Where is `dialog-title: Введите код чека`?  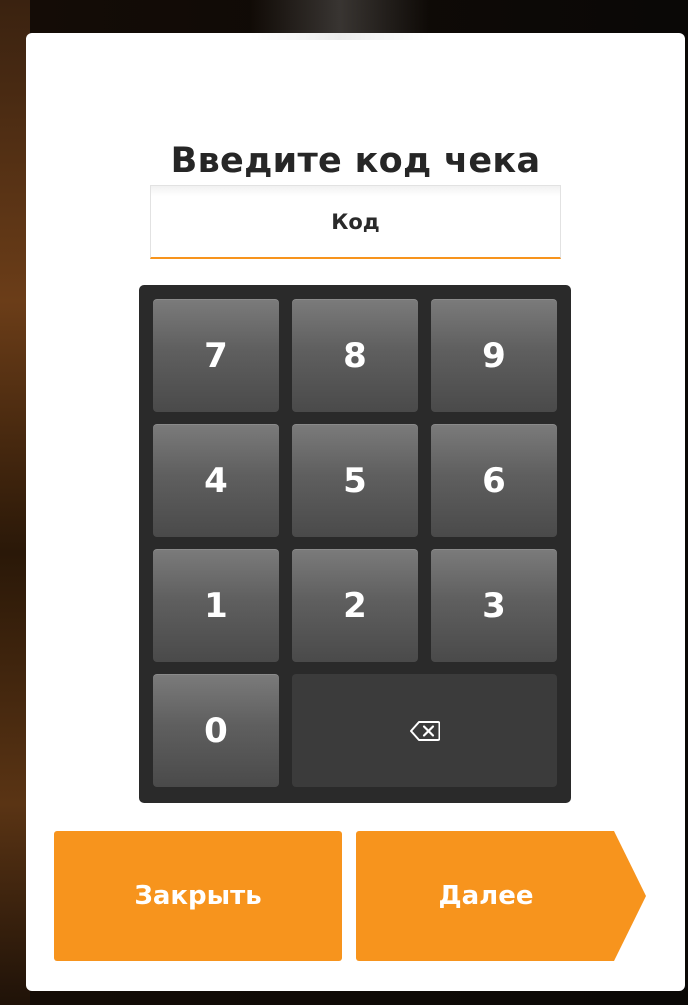
dialog-title: Введите код чека is located at coordinates (355, 161).